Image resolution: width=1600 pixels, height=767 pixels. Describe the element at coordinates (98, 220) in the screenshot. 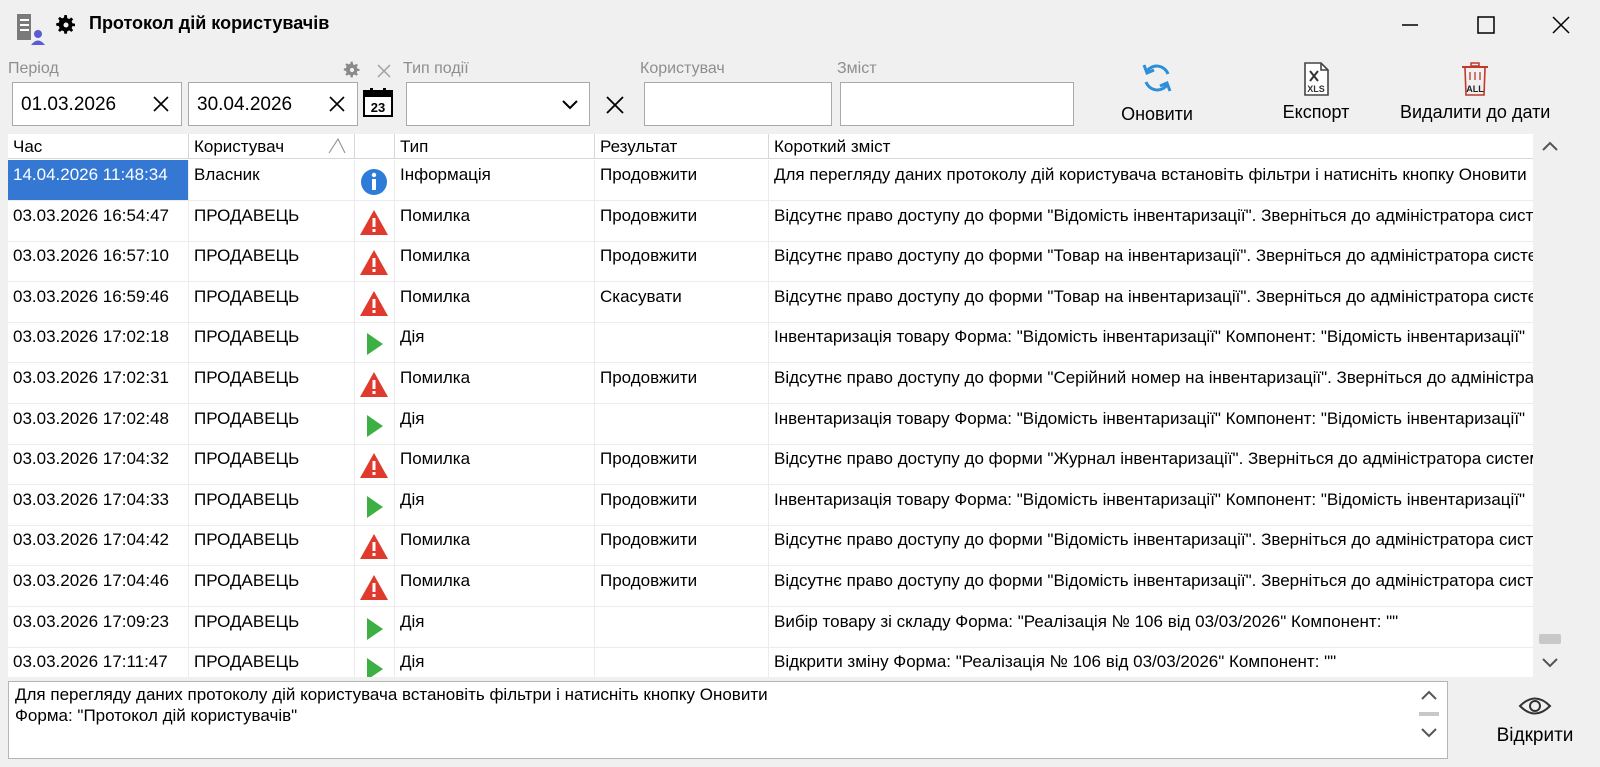

I see `cell-time: 03.03.2026 16:54:47` at that location.